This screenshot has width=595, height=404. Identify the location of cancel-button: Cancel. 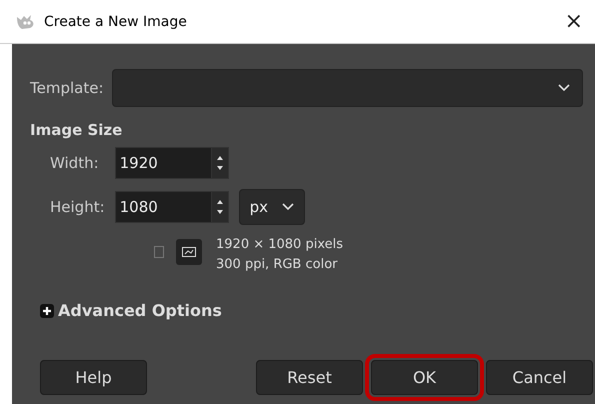
(539, 377).